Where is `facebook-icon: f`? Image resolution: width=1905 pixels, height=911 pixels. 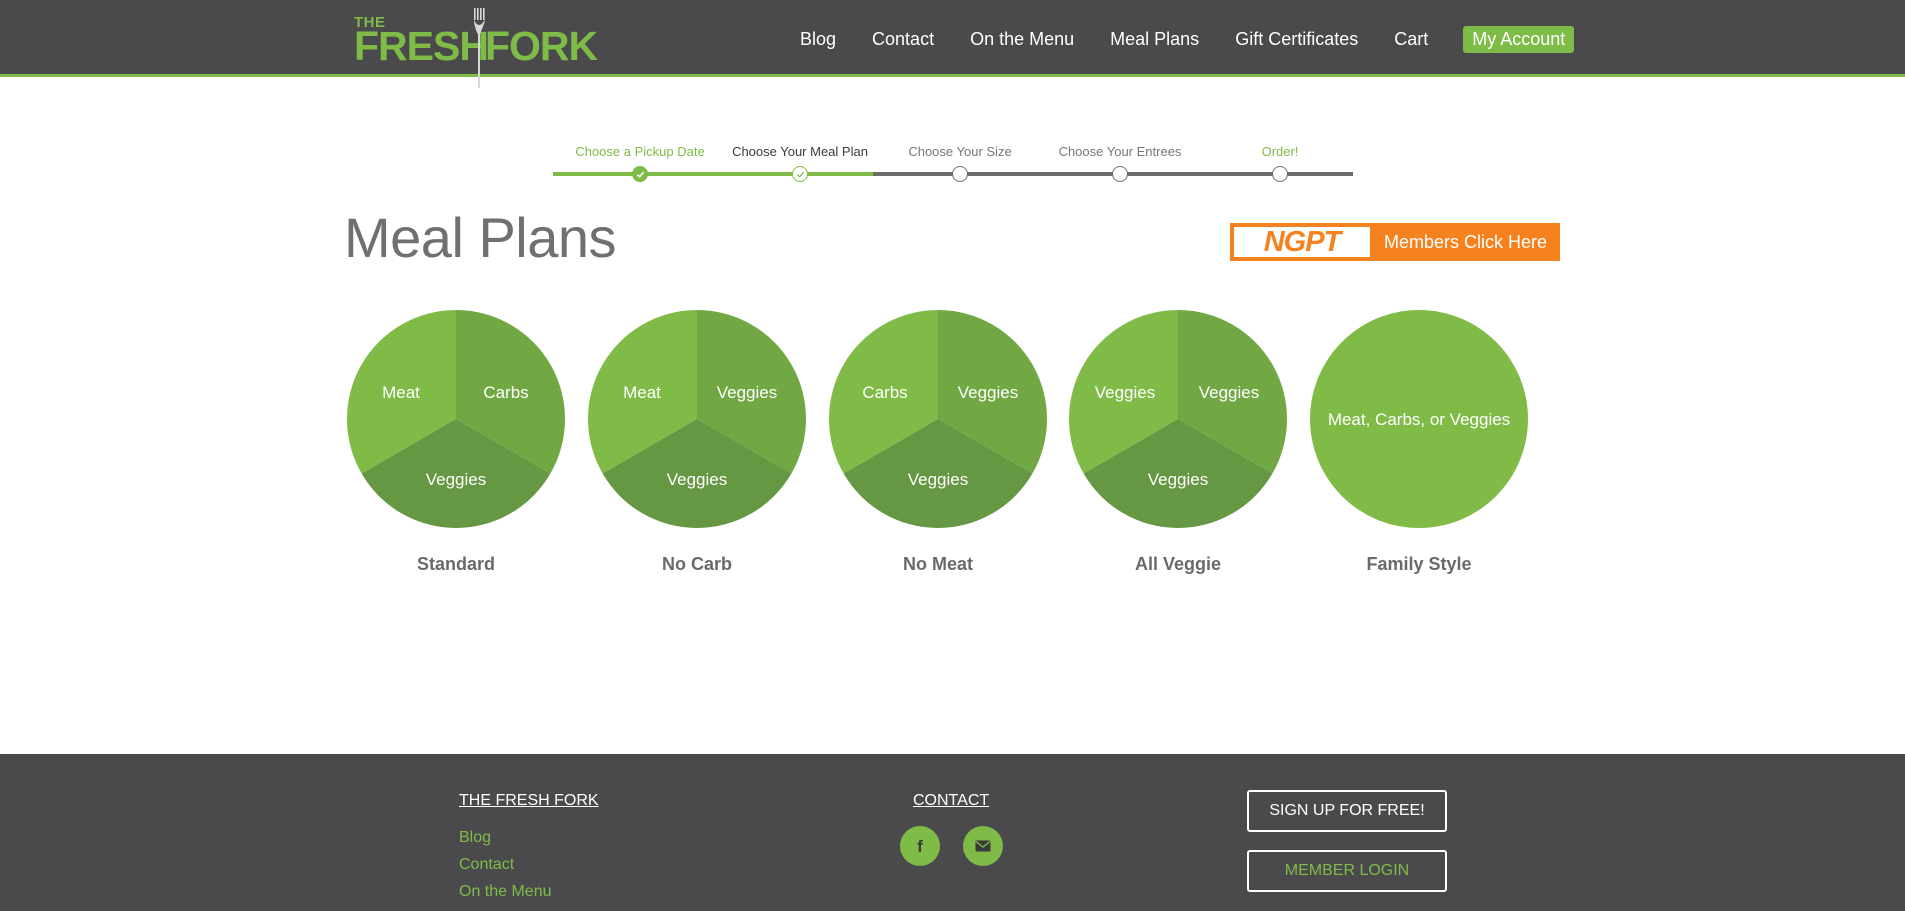 facebook-icon: f is located at coordinates (920, 846).